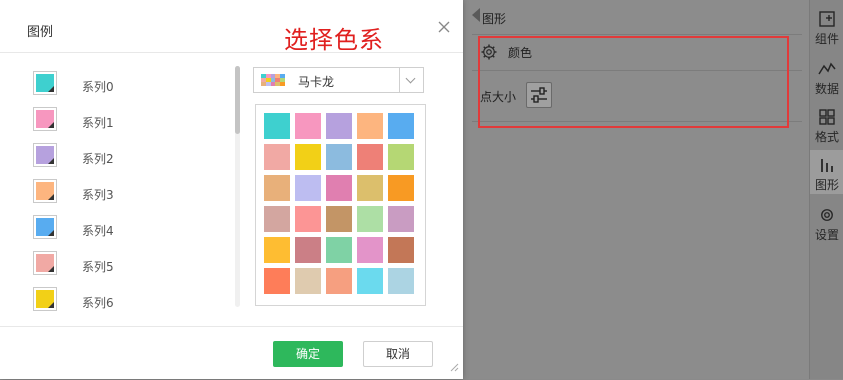 This screenshot has width=843, height=380. What do you see at coordinates (826, 39) in the screenshot?
I see `sidebar-label: 组件` at bounding box center [826, 39].